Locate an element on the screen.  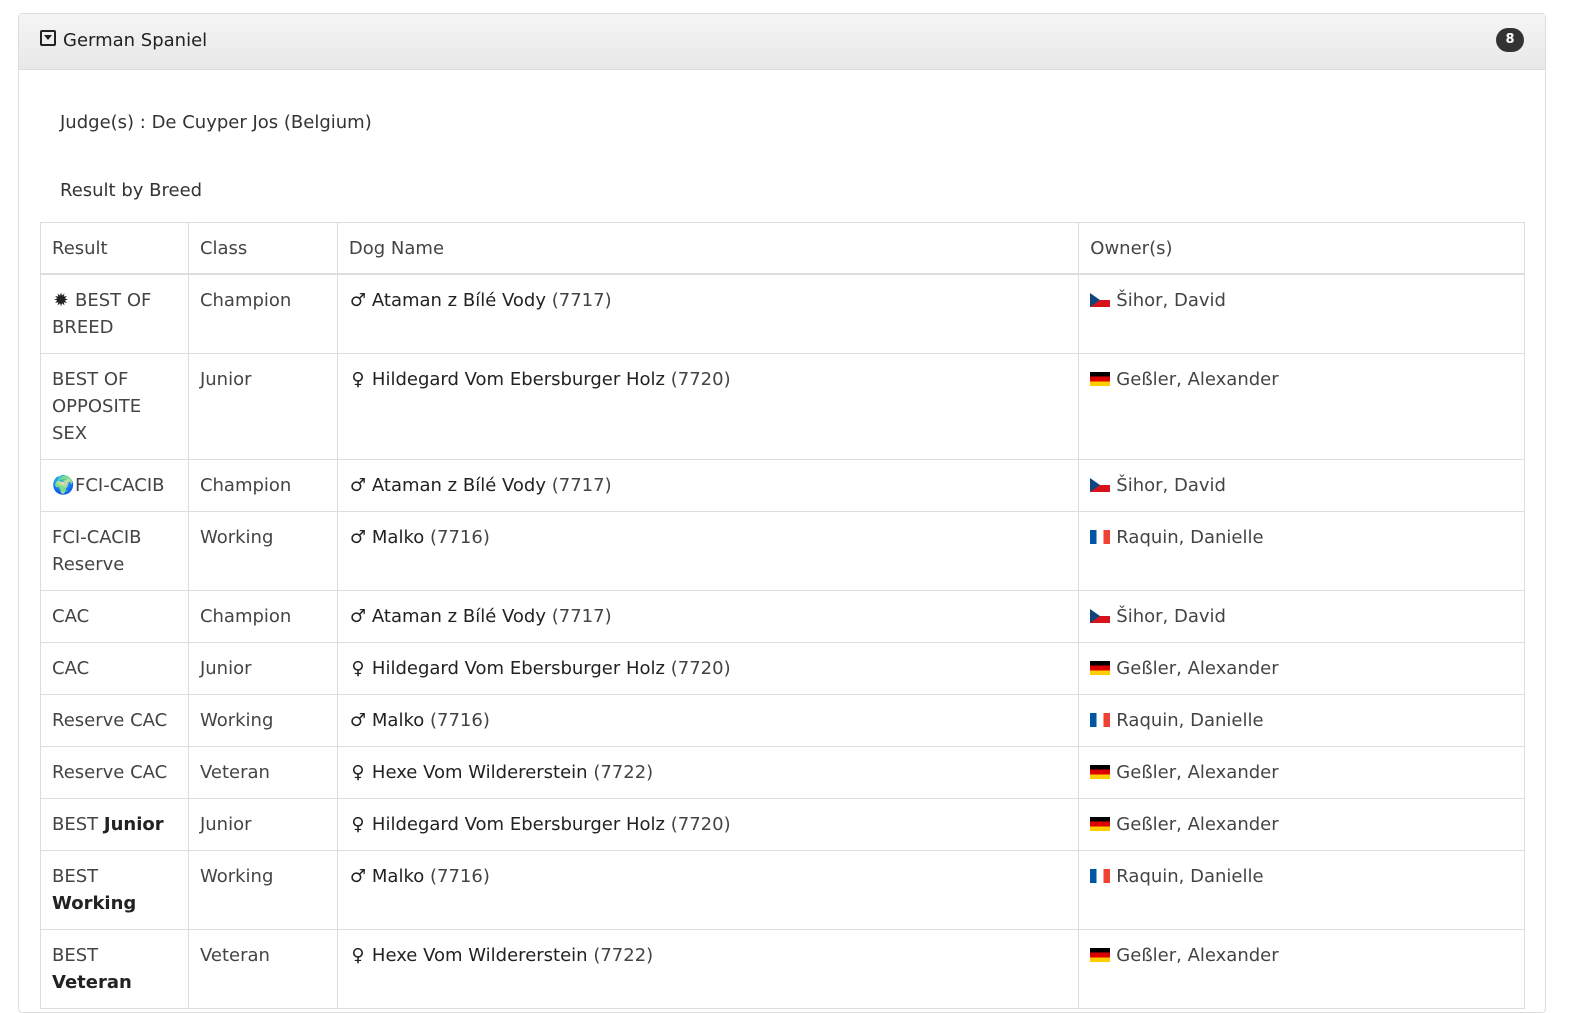
breed-title: German Spaniel is located at coordinates (135, 40).